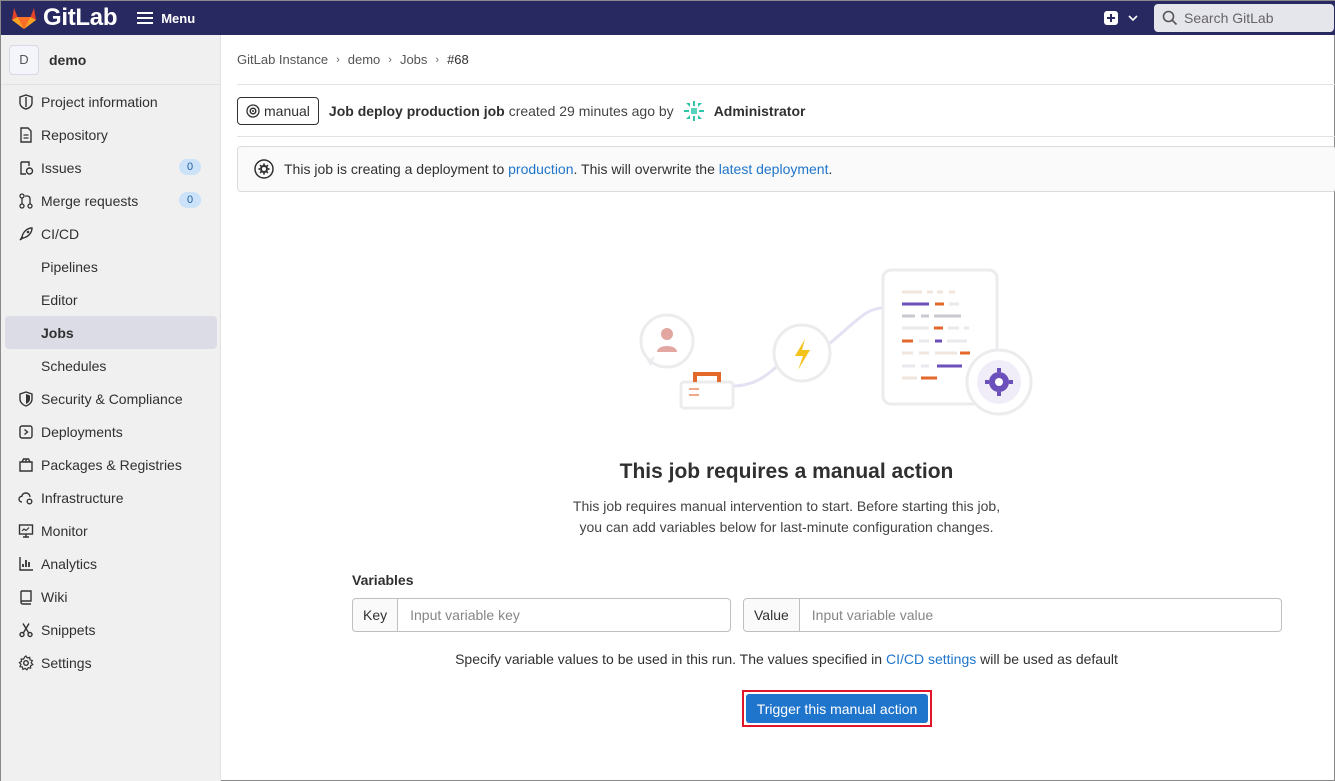 This screenshot has height=781, width=1335. What do you see at coordinates (109, 596) in the screenshot?
I see `sidebar-item-wiki: Wiki` at bounding box center [109, 596].